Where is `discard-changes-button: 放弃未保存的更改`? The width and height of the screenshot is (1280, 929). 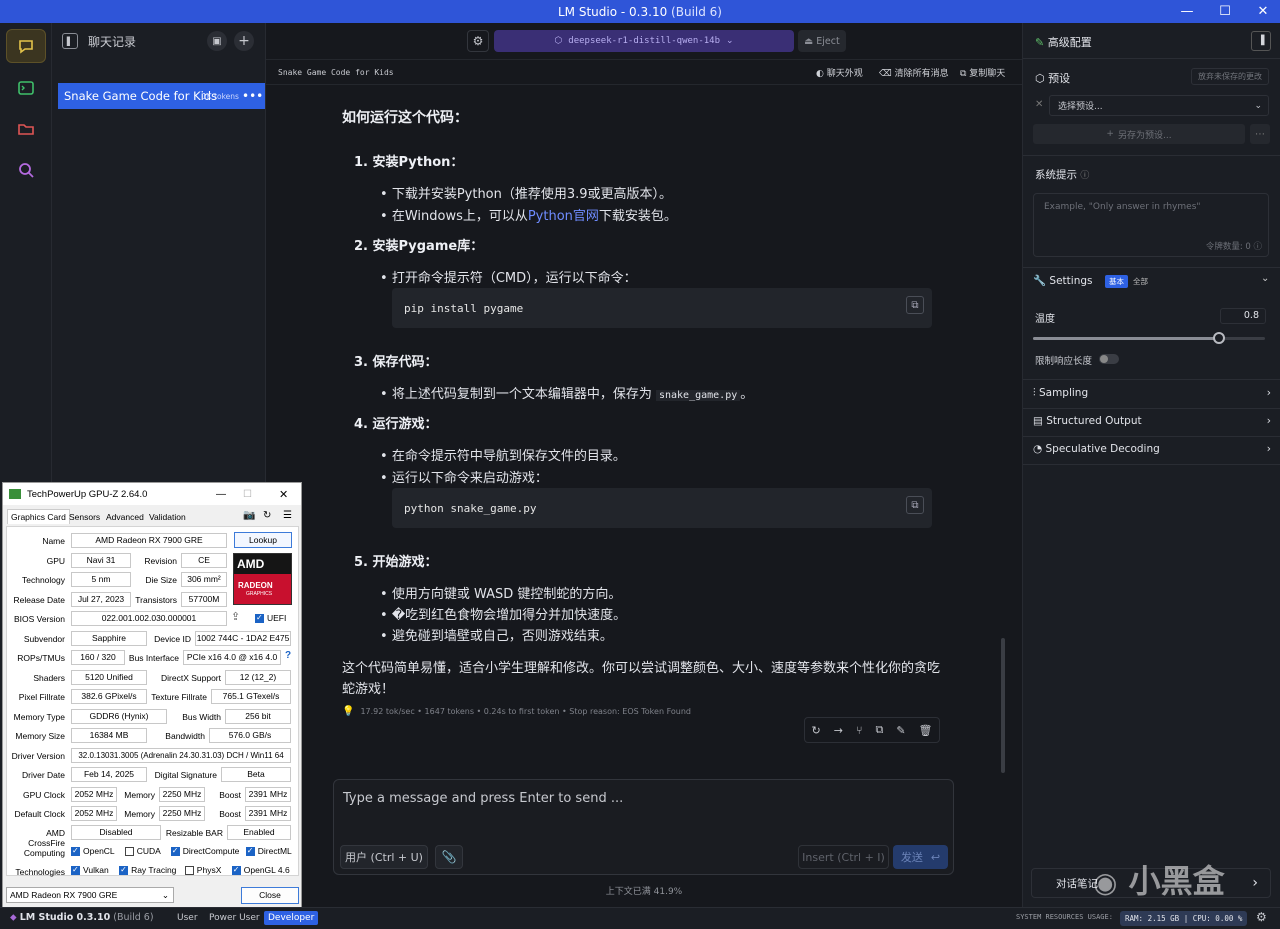
discard-changes-button: 放弃未保存的更改 is located at coordinates (1230, 76).